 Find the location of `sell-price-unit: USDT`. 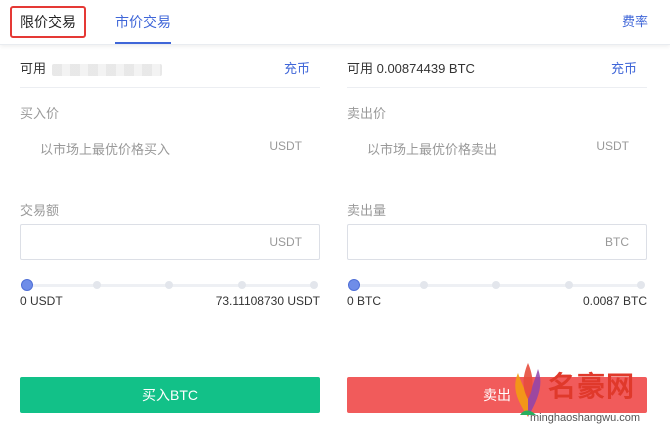

sell-price-unit: USDT is located at coordinates (612, 146).